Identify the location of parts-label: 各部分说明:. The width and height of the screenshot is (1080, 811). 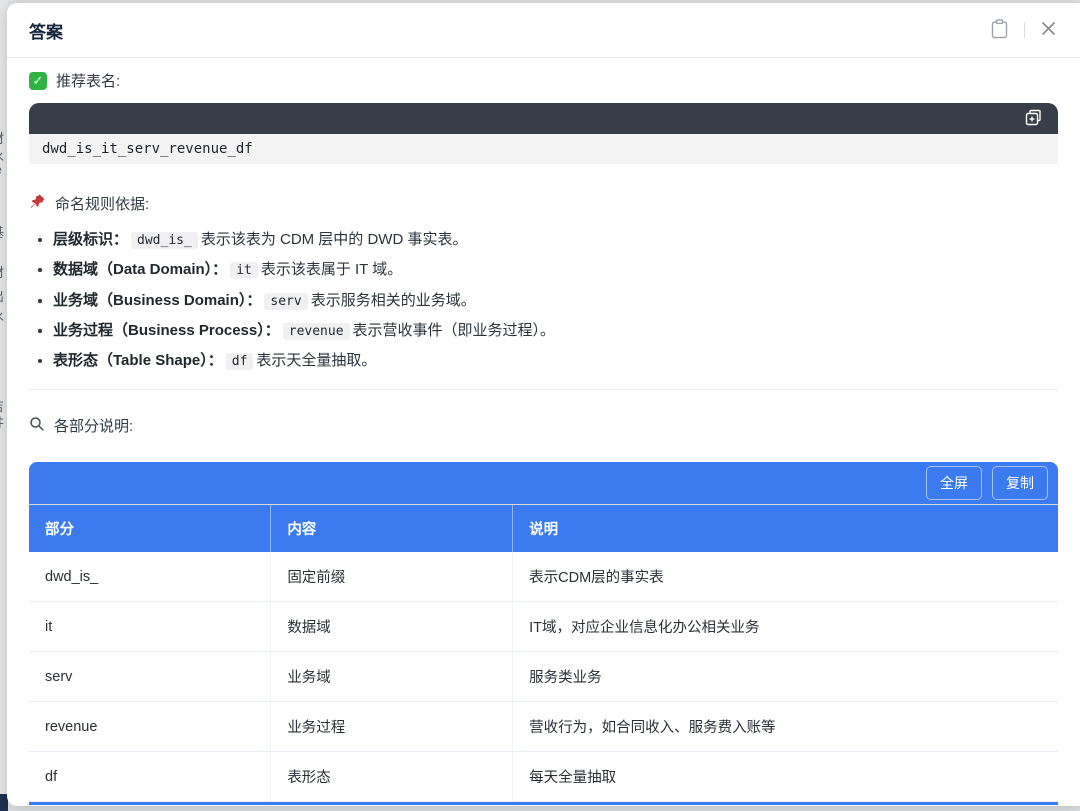
(94, 427).